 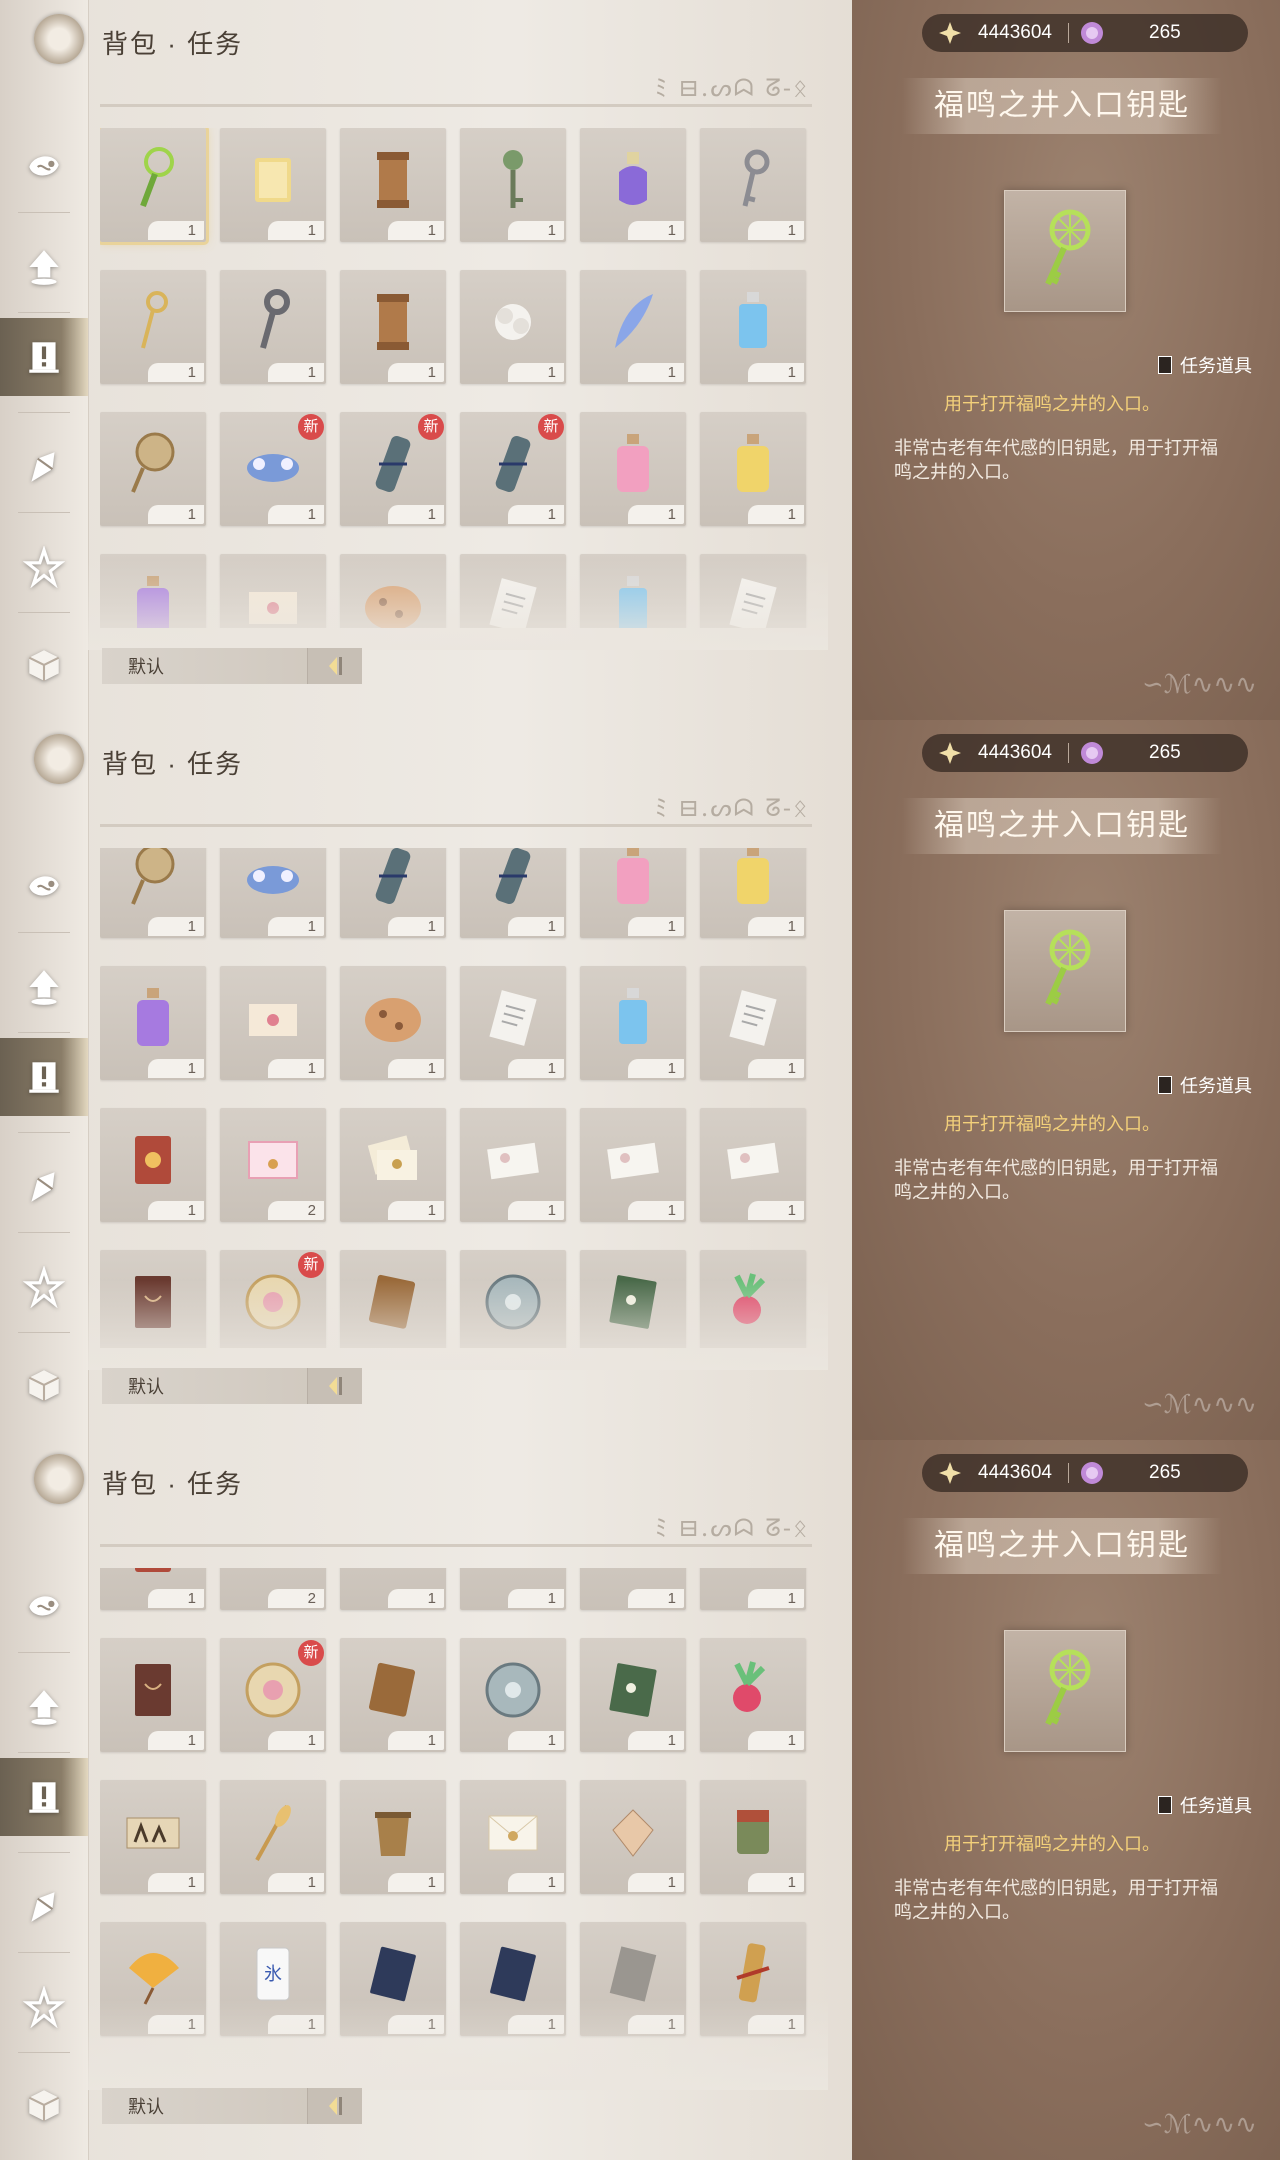 What do you see at coordinates (431, 427) in the screenshot?
I see `new-badge: 新` at bounding box center [431, 427].